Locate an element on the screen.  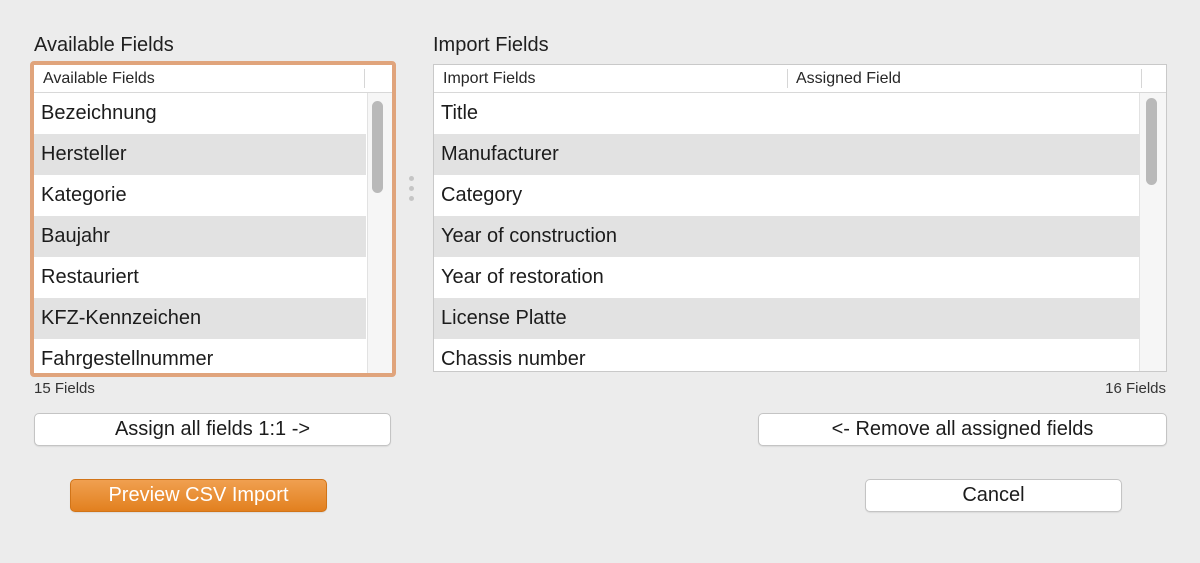
available-fields-column-header: Available Fields is located at coordinates (199, 78).